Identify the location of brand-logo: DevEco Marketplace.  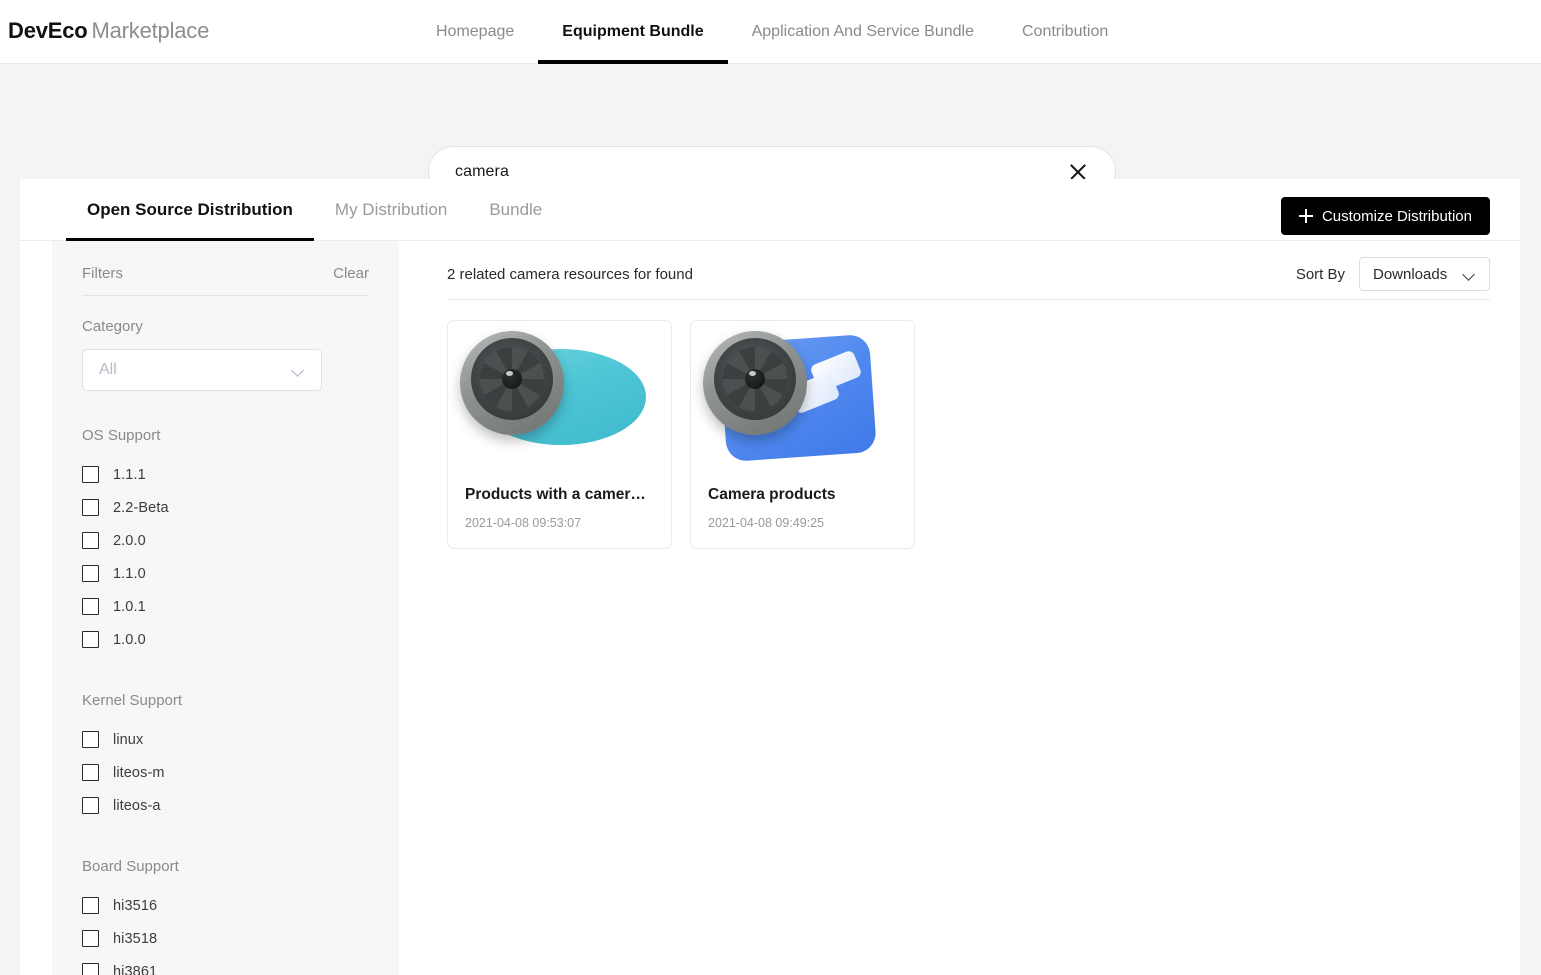
(108, 31).